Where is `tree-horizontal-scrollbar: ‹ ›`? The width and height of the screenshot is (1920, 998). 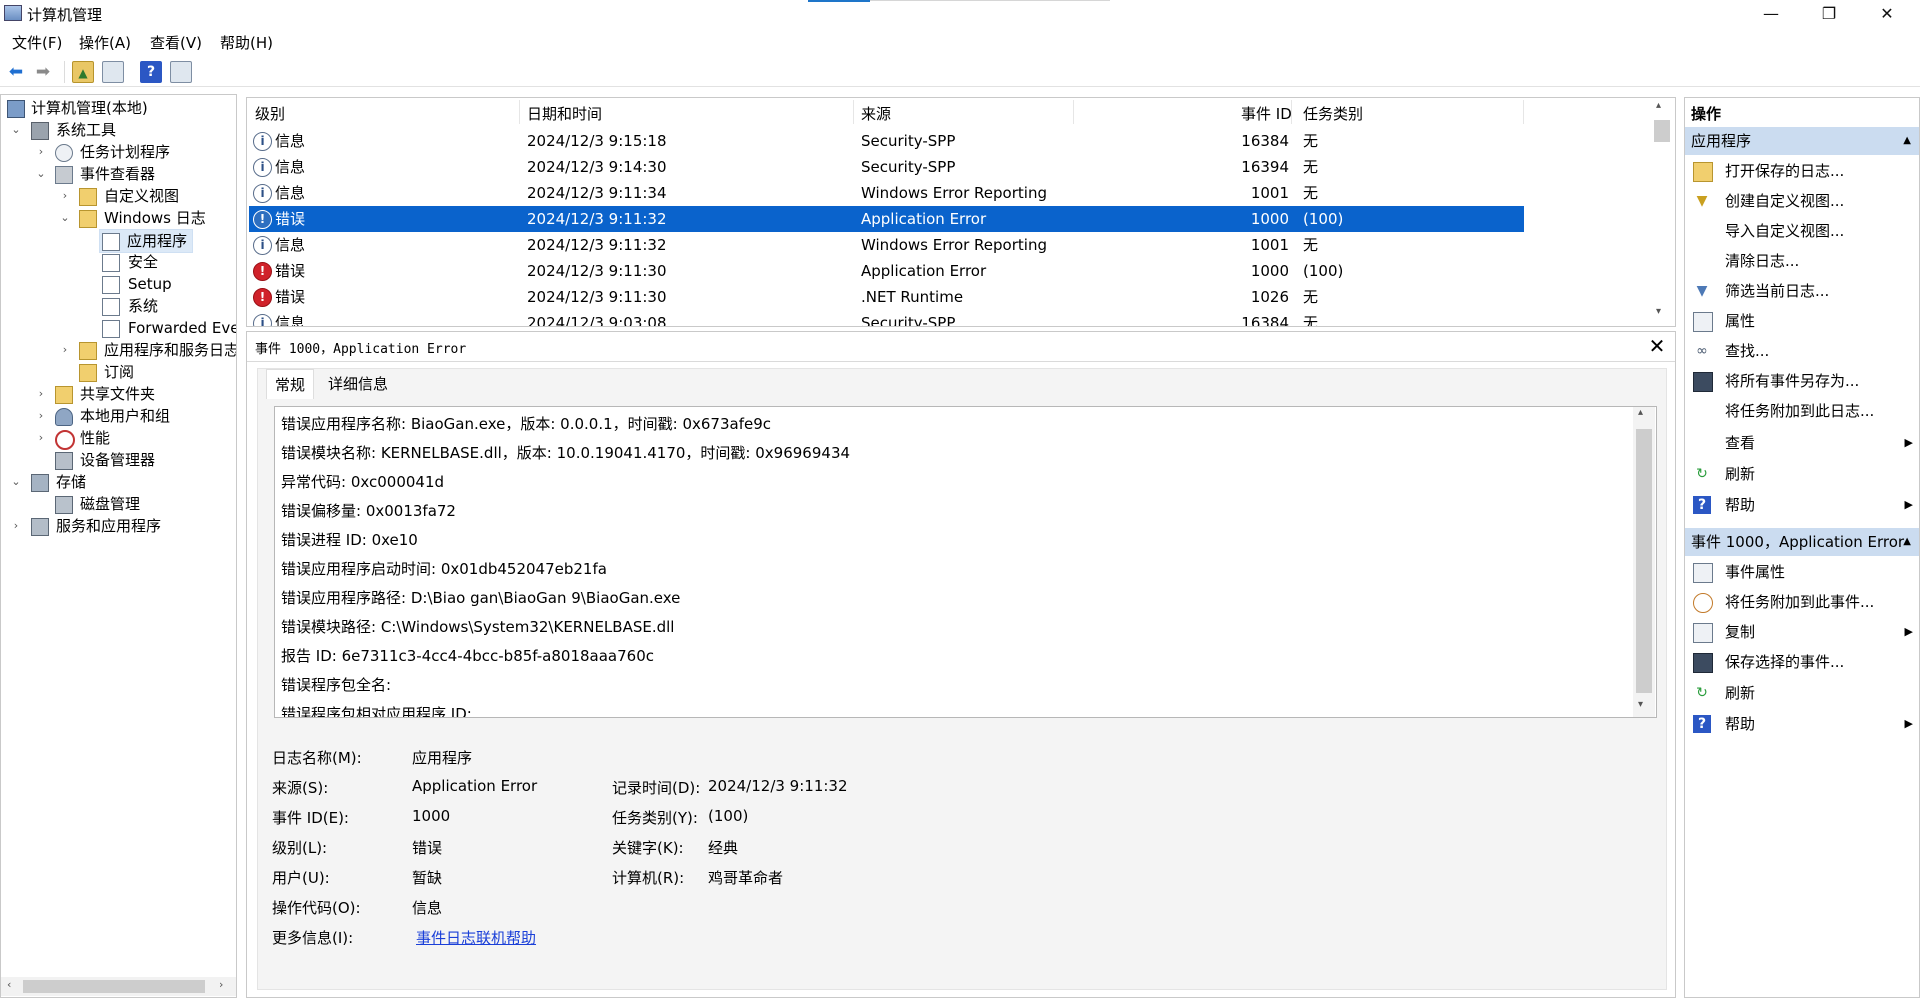
tree-horizontal-scrollbar: ‹ › is located at coordinates (118, 986).